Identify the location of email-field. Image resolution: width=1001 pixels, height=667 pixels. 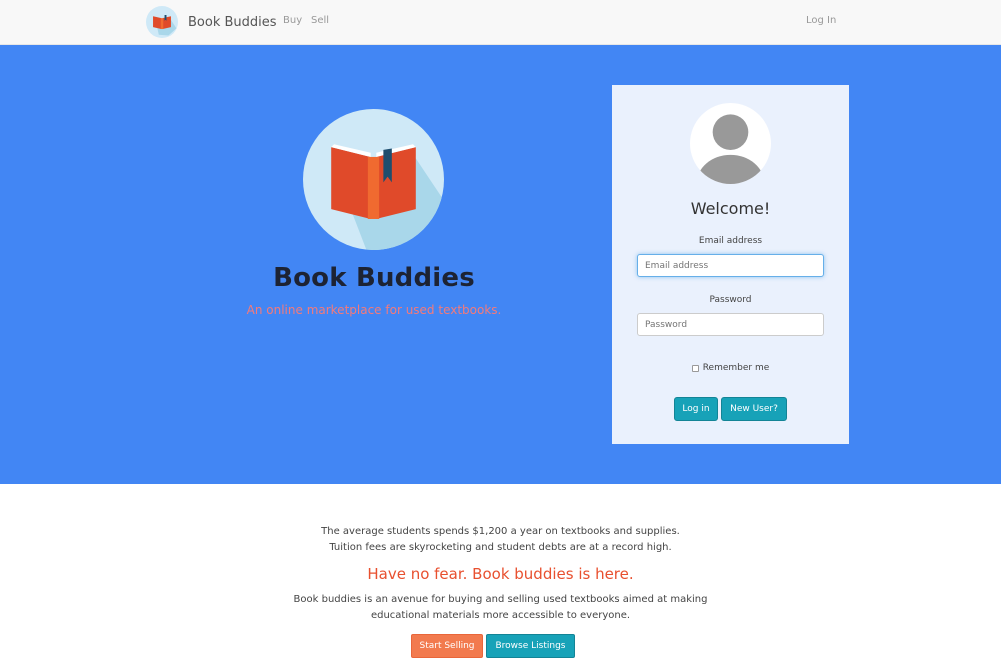
(730, 265).